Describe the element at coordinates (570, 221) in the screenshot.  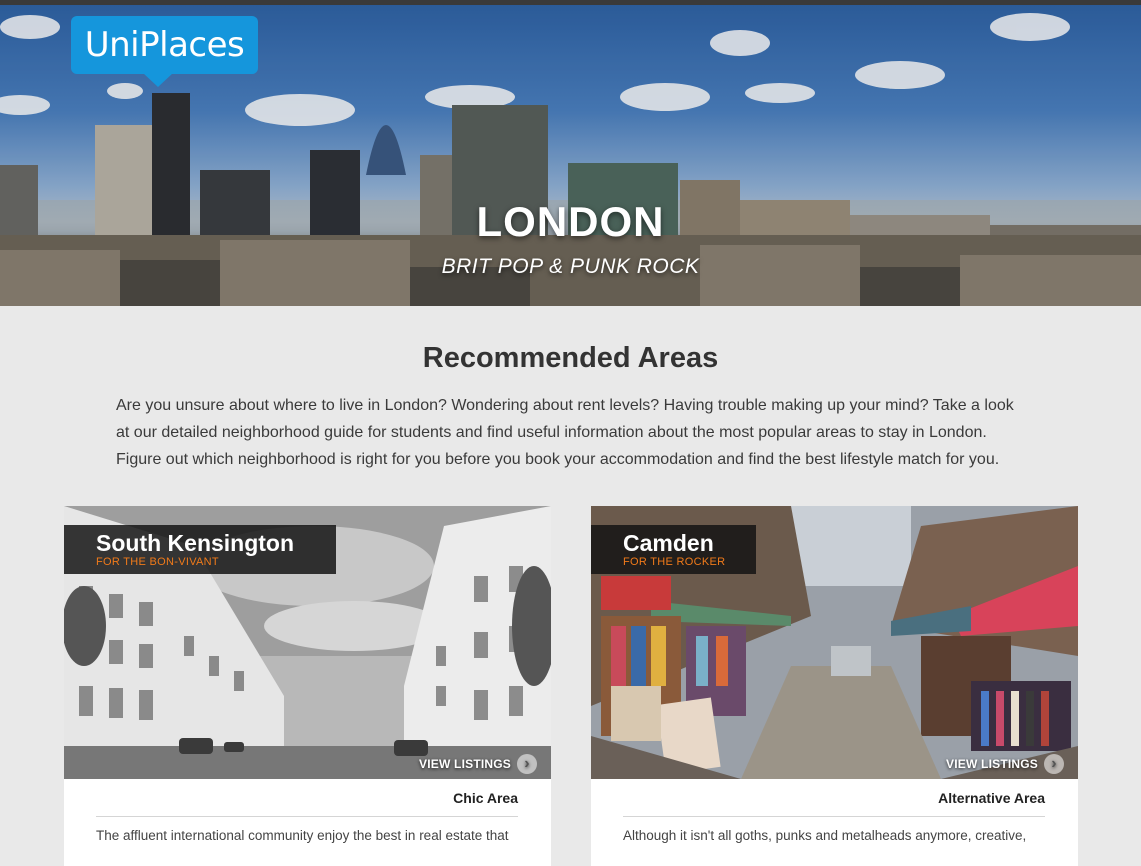
I see `city-title: LONDON` at that location.